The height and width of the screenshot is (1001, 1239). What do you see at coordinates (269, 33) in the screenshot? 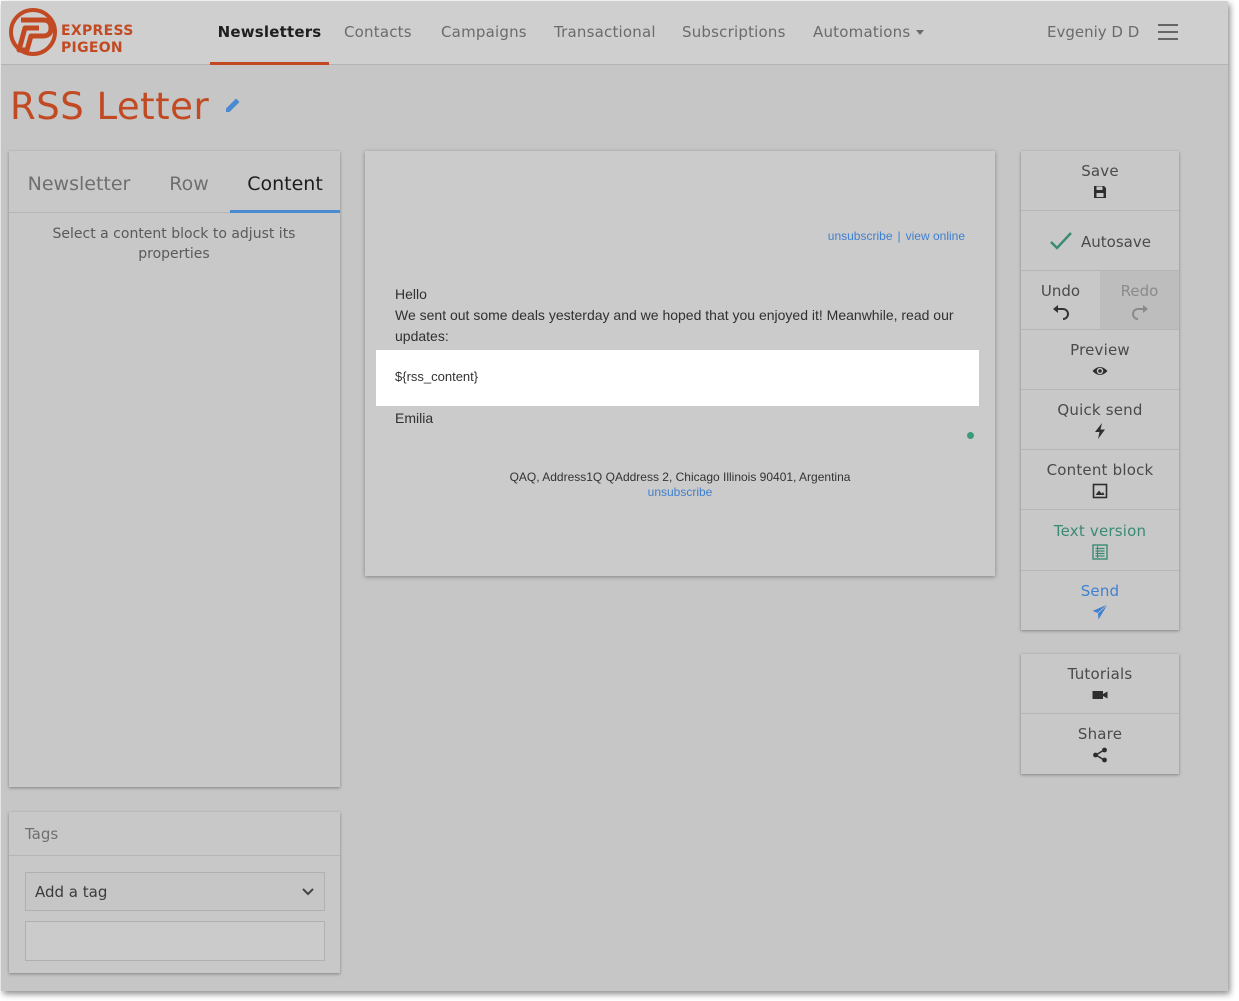
I see `nav-newsletters: Newsletters` at bounding box center [269, 33].